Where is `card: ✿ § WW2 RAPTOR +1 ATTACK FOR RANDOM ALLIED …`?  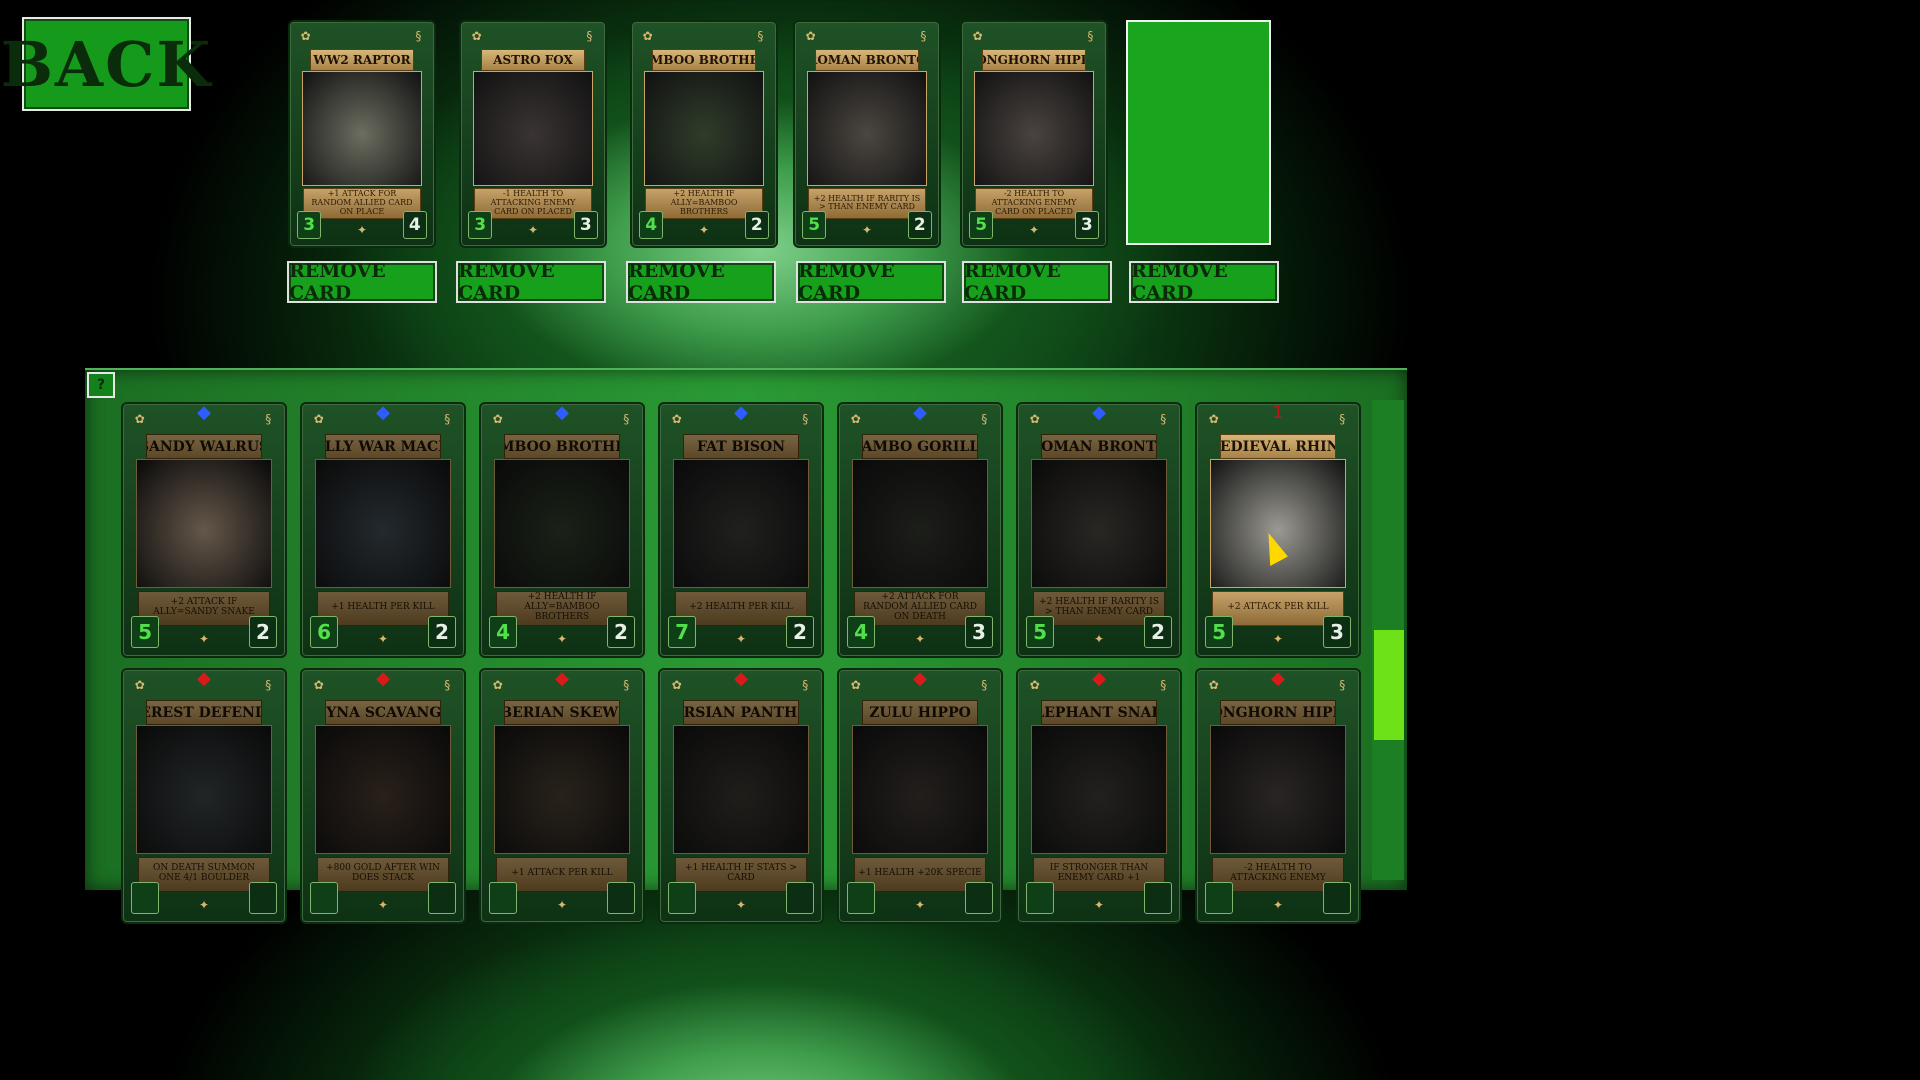 card: ✿ § WW2 RAPTOR +1 ATTACK FOR RANDOM ALLIED … is located at coordinates (362, 134).